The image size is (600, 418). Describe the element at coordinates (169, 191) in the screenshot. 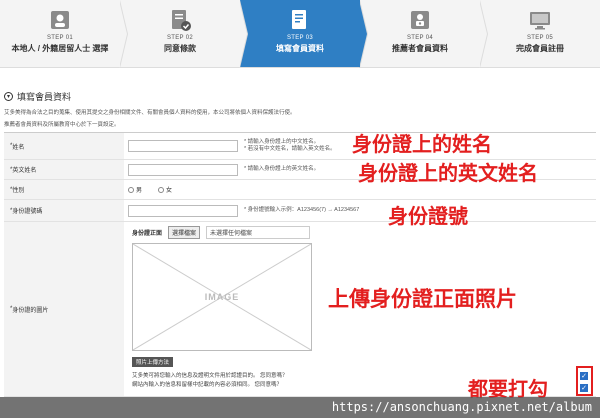

I see `gender-female-label: 女` at that location.